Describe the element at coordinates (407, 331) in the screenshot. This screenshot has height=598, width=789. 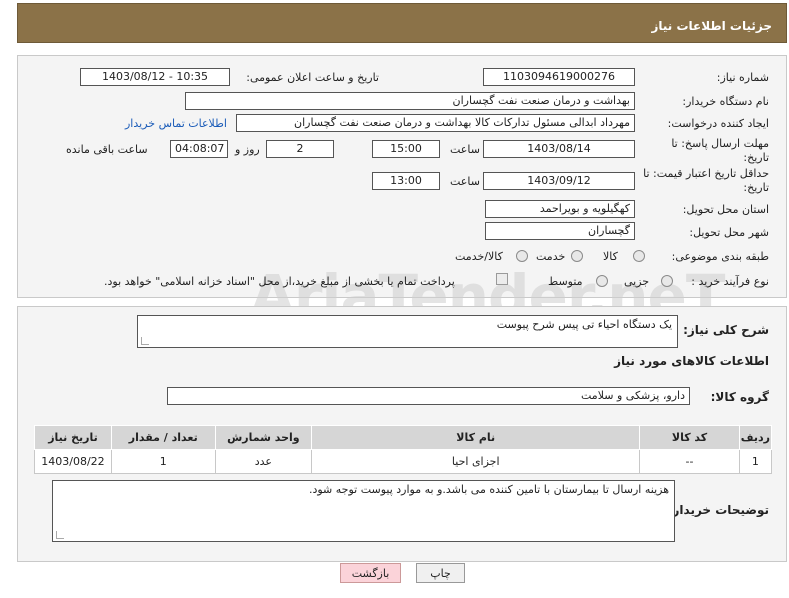
I see `summary-textarea: یک دستگاه احیاء تی پیس شرح پیوست` at that location.